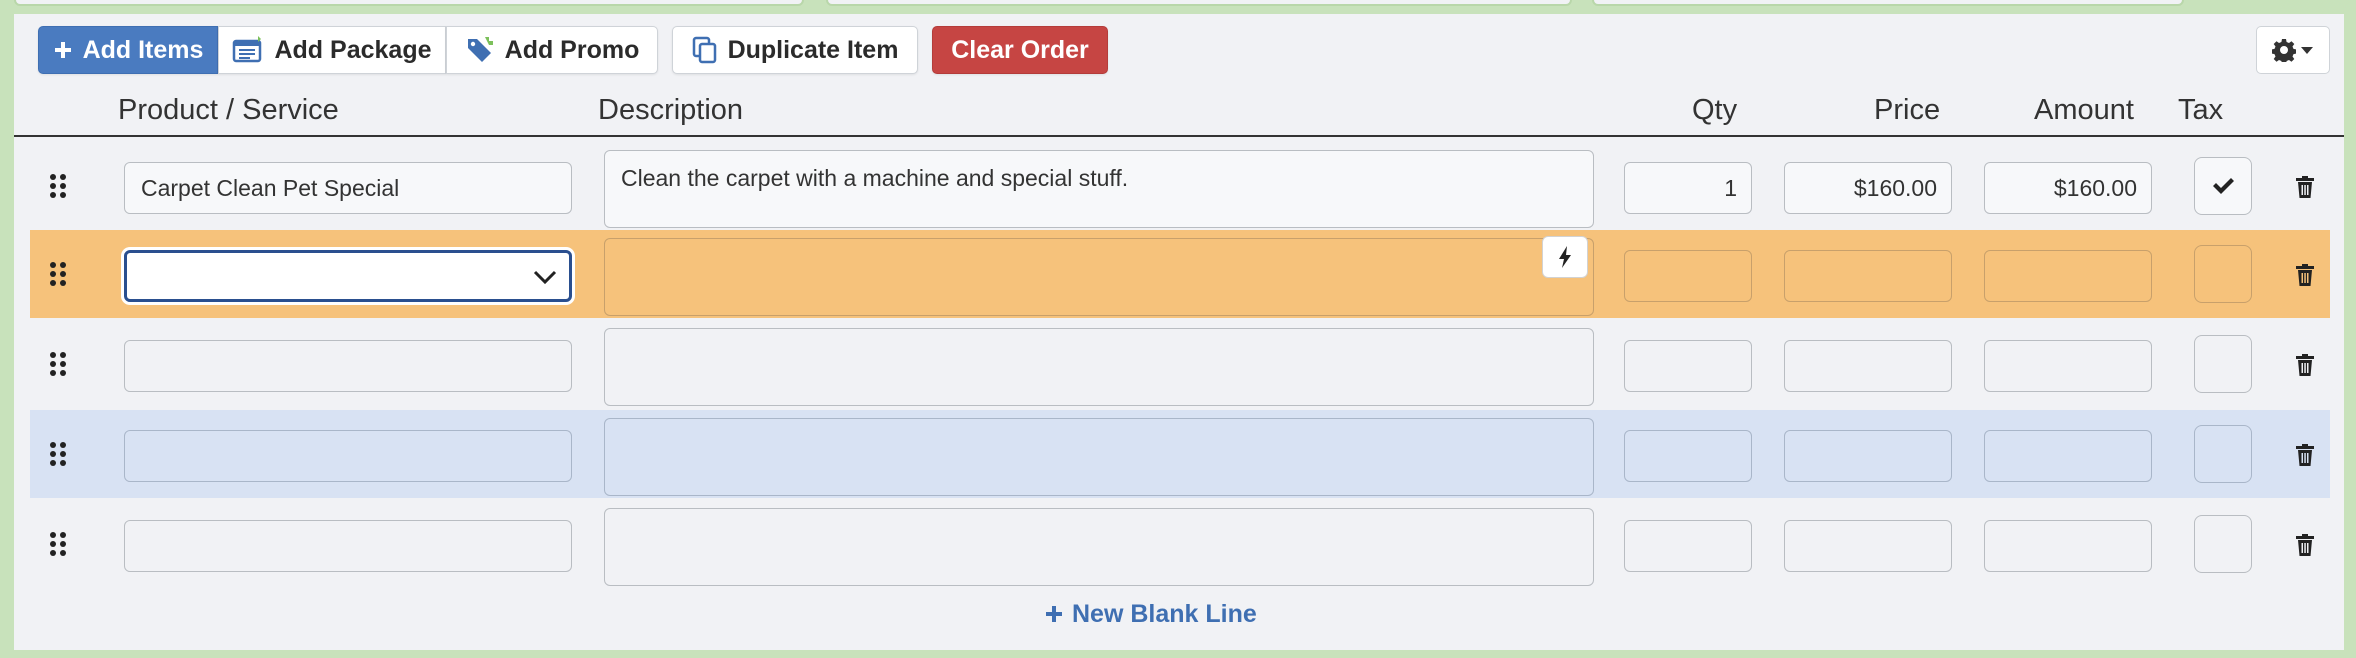  What do you see at coordinates (671, 110) in the screenshot?
I see `header-description: Description` at bounding box center [671, 110].